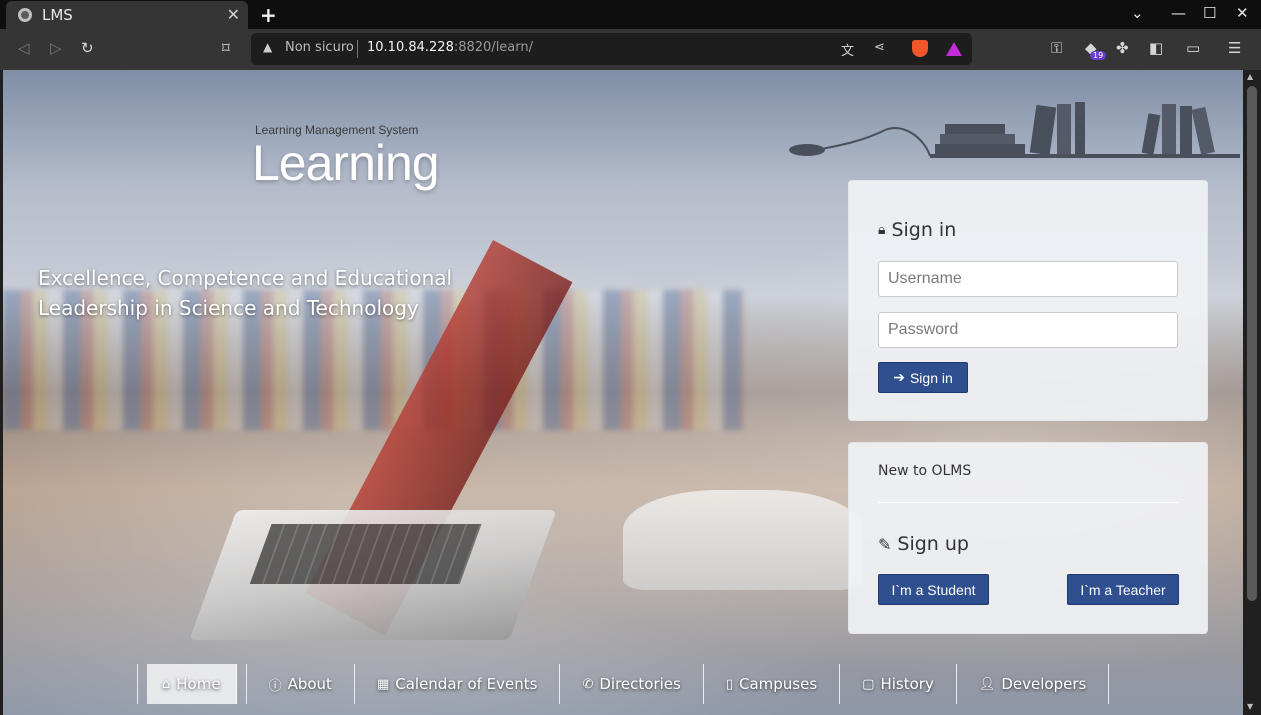 Image resolution: width=1261 pixels, height=715 pixels. Describe the element at coordinates (1137, 13) in the screenshot. I see `tab-list-chevron-icon: ⌄` at that location.